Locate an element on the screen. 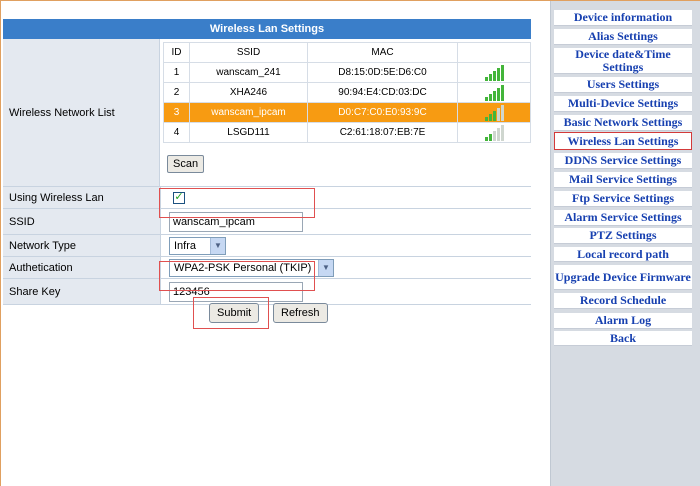 This screenshot has width=700, height=486. ssid-highlight-box is located at coordinates (237, 203).